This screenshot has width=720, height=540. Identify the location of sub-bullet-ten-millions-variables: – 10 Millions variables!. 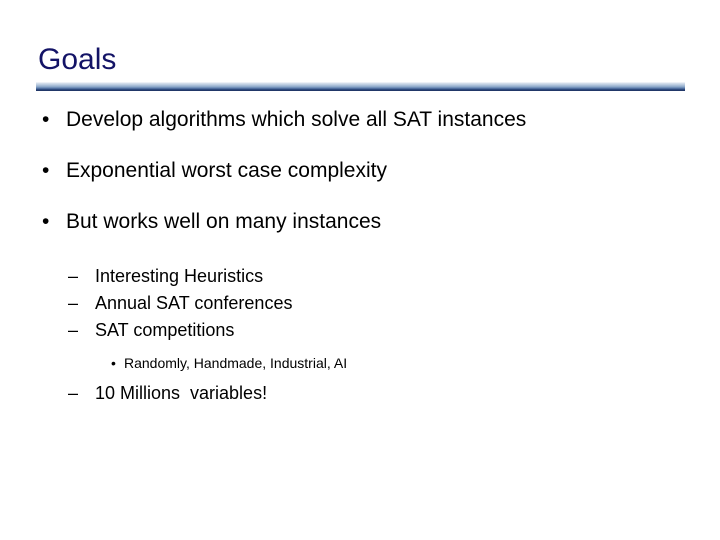
(360, 393).